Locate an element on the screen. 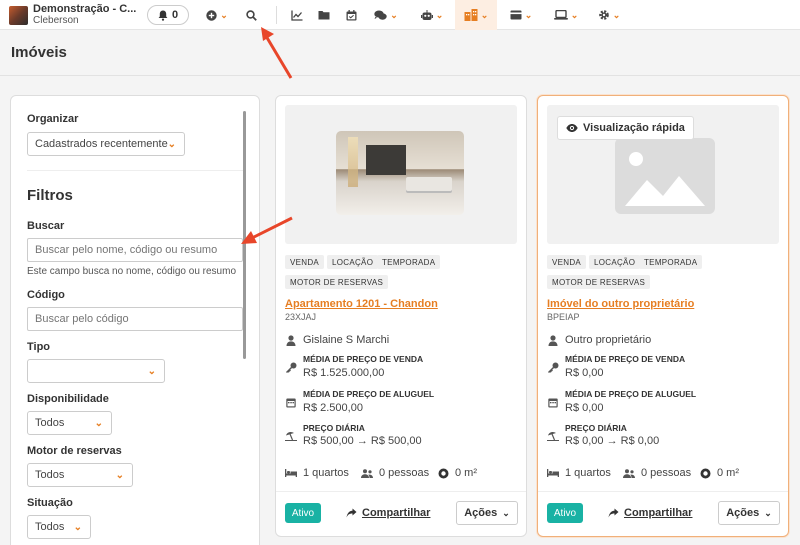 This screenshot has width=800, height=545. user-name: Cleberson is located at coordinates (56, 20).